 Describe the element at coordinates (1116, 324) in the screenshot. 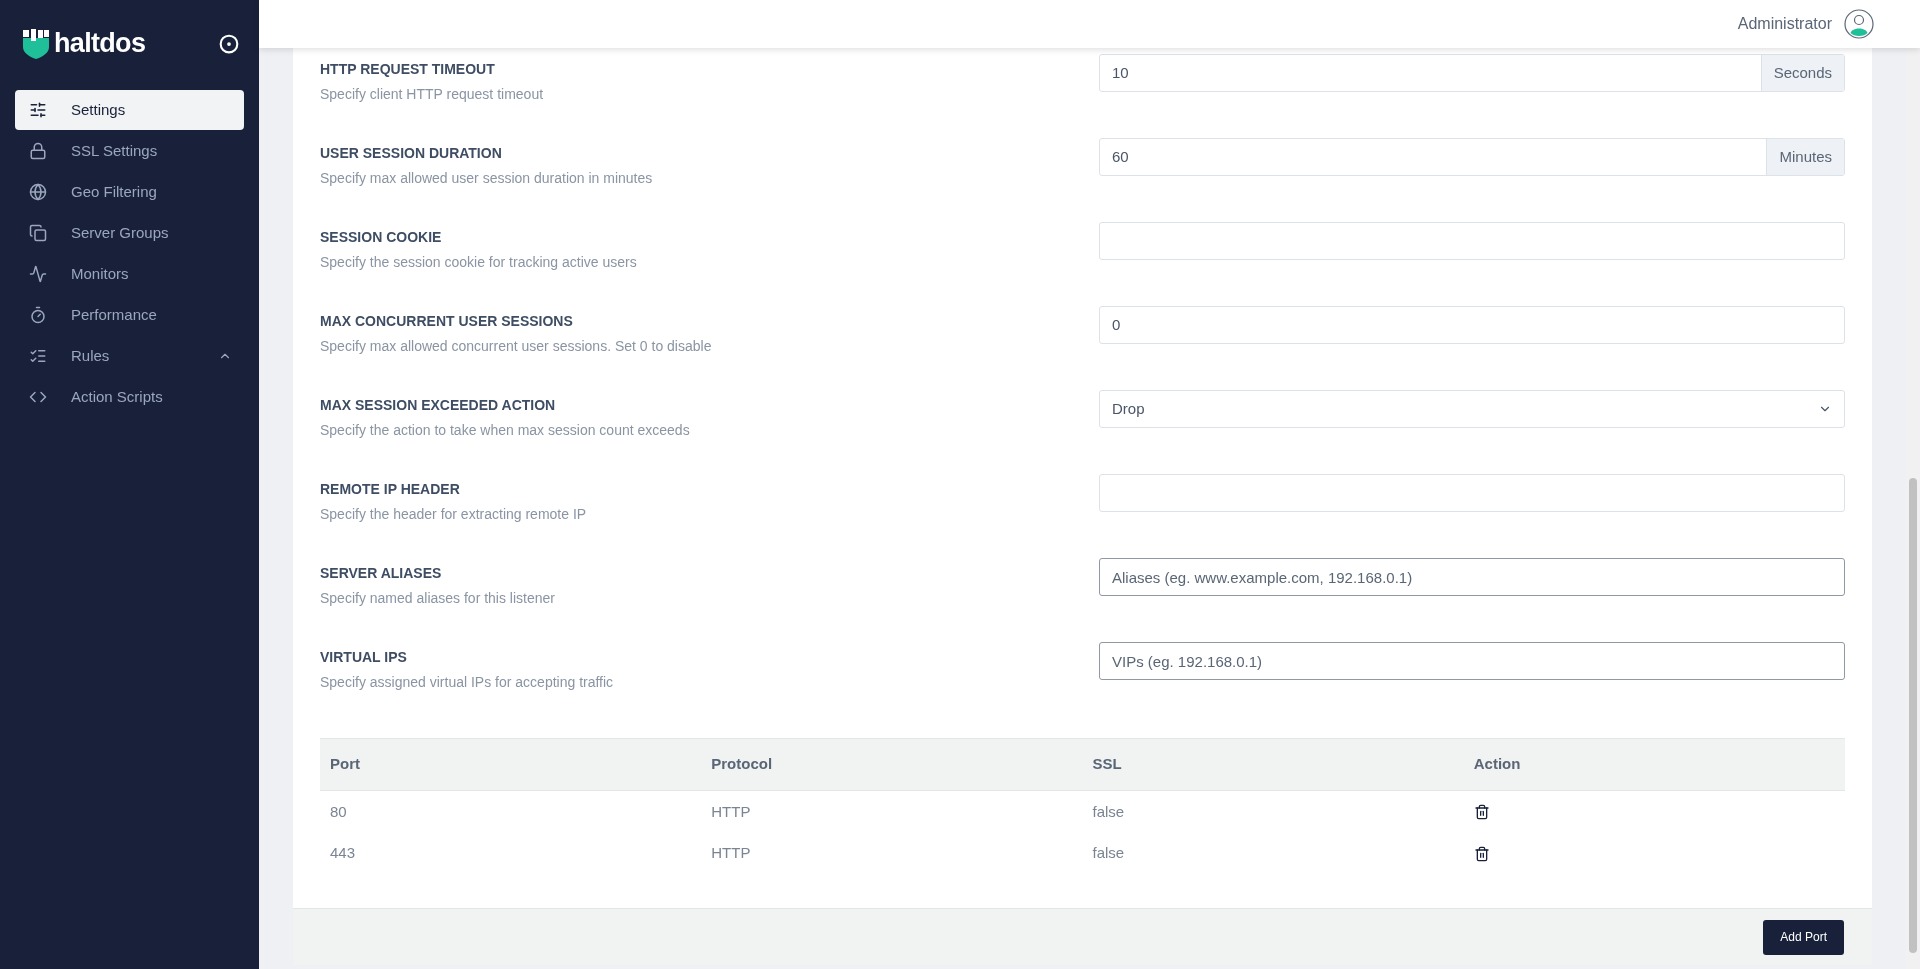

I see `field-value: 0` at that location.